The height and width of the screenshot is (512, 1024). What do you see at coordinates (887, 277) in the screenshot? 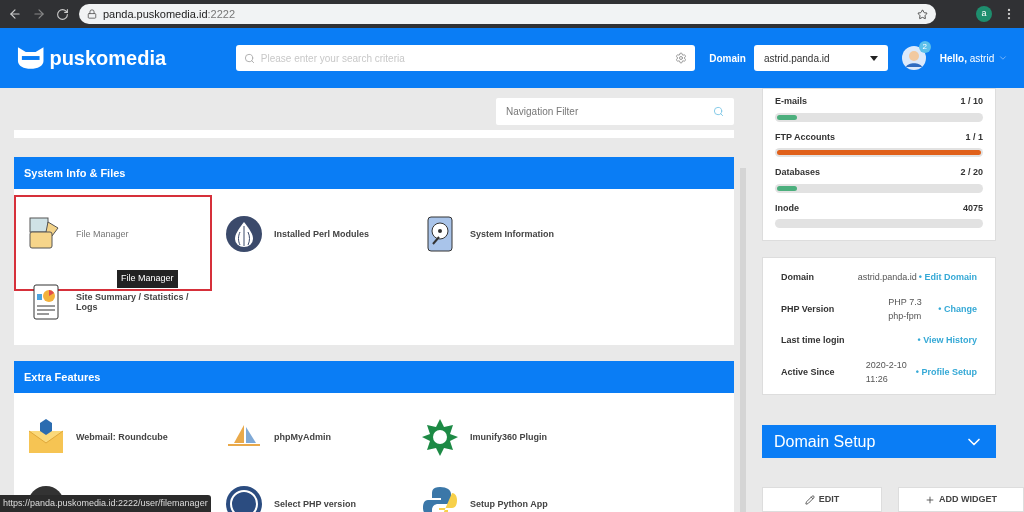
I see `info-value: astrid.panda.id` at bounding box center [887, 277].